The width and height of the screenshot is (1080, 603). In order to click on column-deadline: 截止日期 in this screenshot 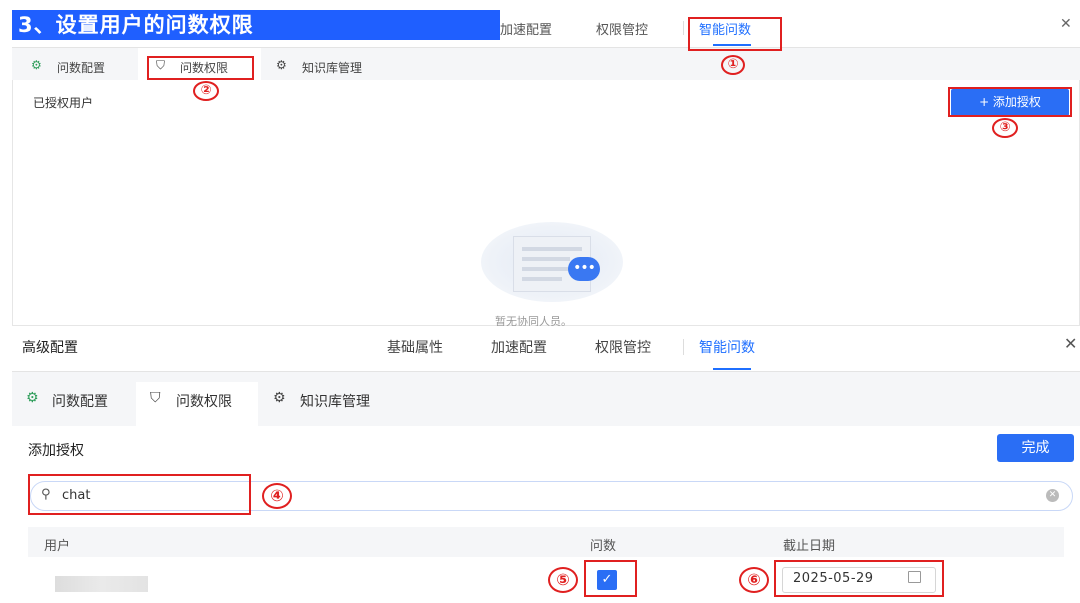, I will do `click(809, 546)`.